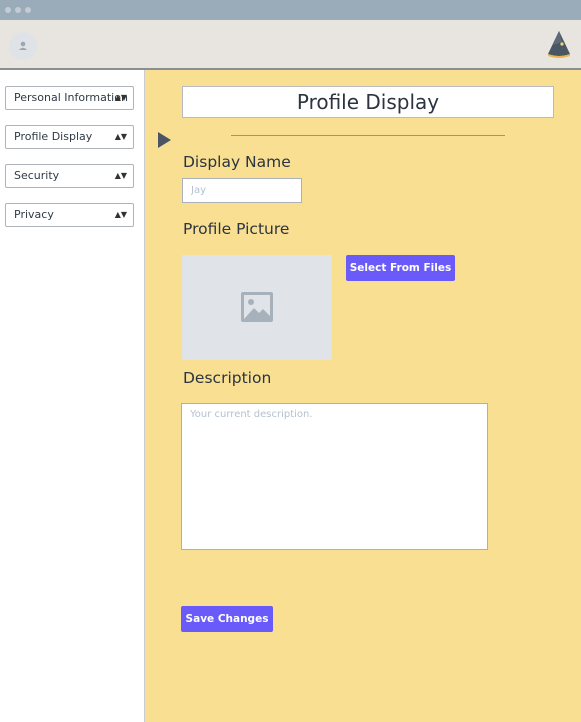 This screenshot has height=722, width=581. I want to click on window-maximize-dot, so click(28, 10).